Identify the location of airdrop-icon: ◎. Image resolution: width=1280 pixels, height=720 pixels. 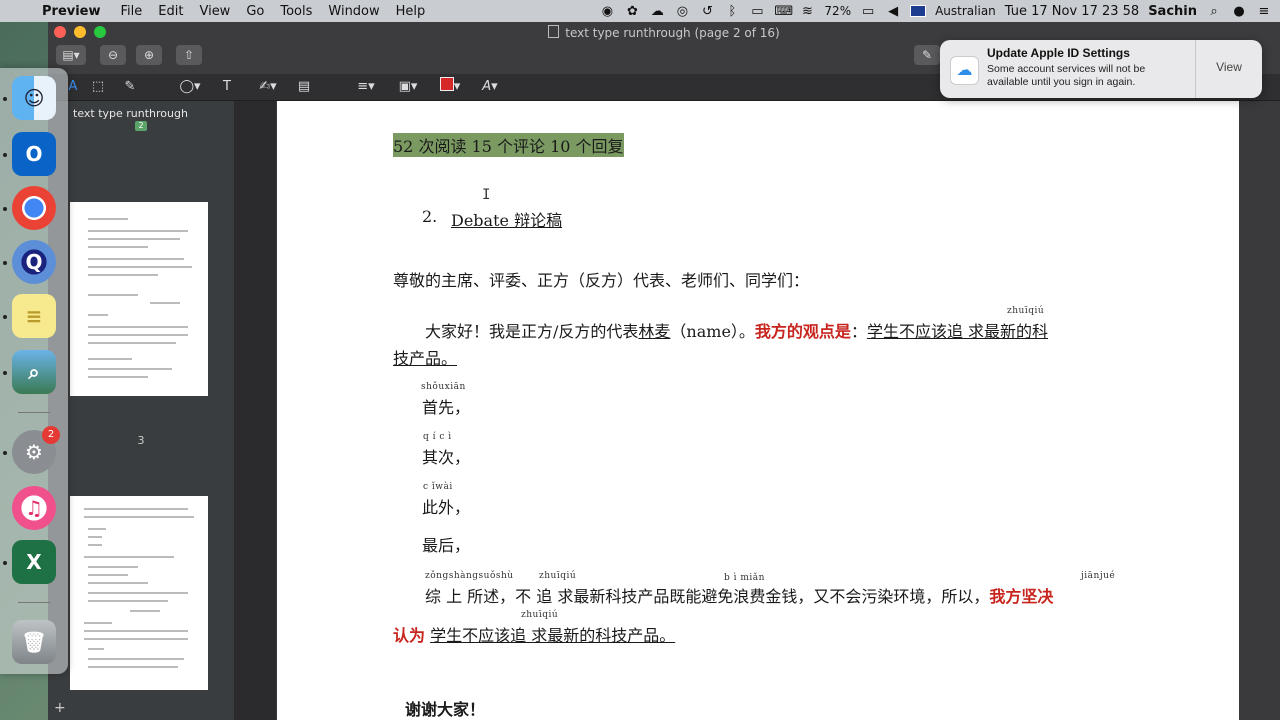
(682, 11).